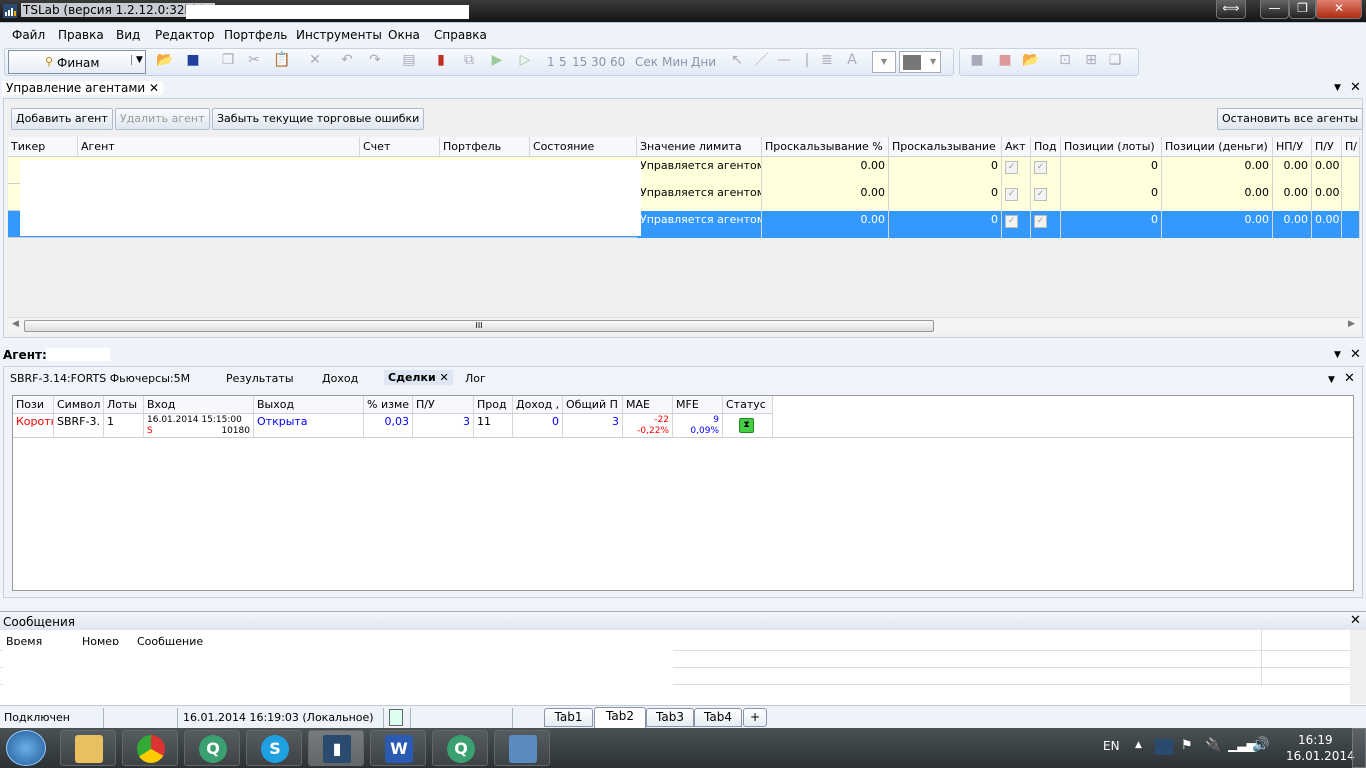  Describe the element at coordinates (26, 748) in the screenshot. I see `start-button` at that location.